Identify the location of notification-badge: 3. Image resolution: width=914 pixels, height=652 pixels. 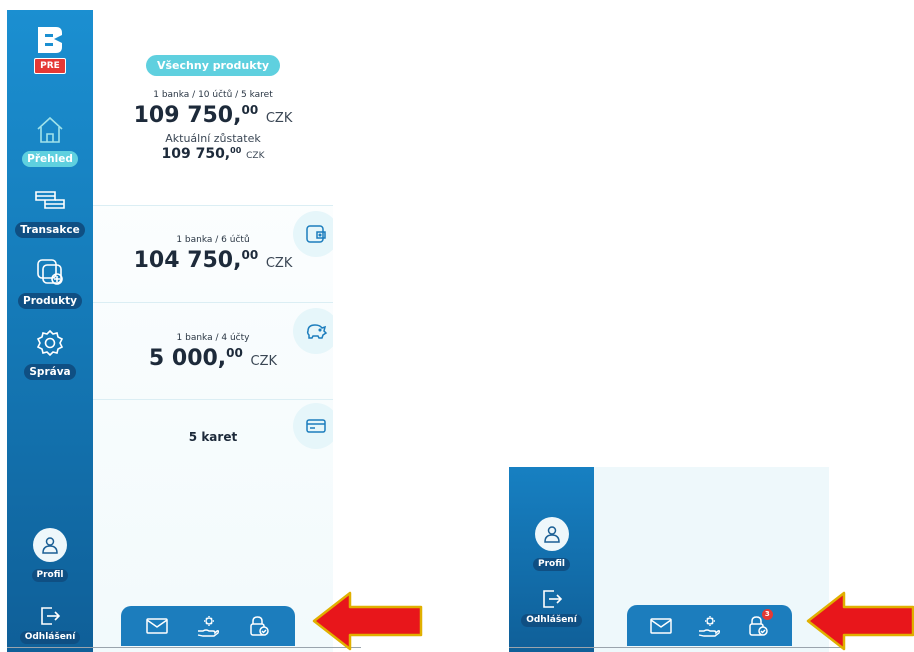
(767, 614).